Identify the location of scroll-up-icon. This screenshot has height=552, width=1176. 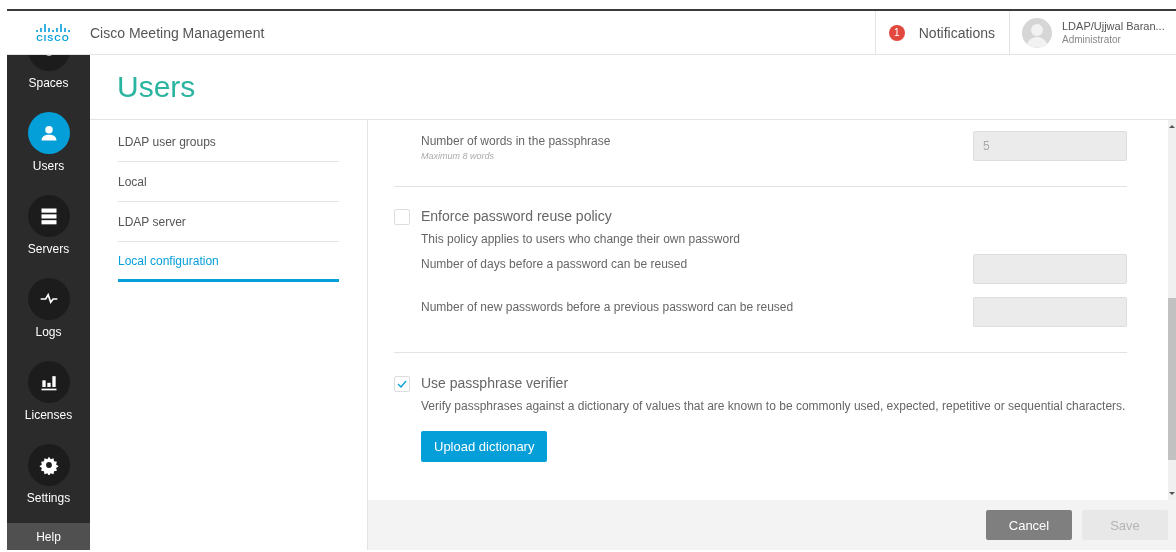
(1172, 126).